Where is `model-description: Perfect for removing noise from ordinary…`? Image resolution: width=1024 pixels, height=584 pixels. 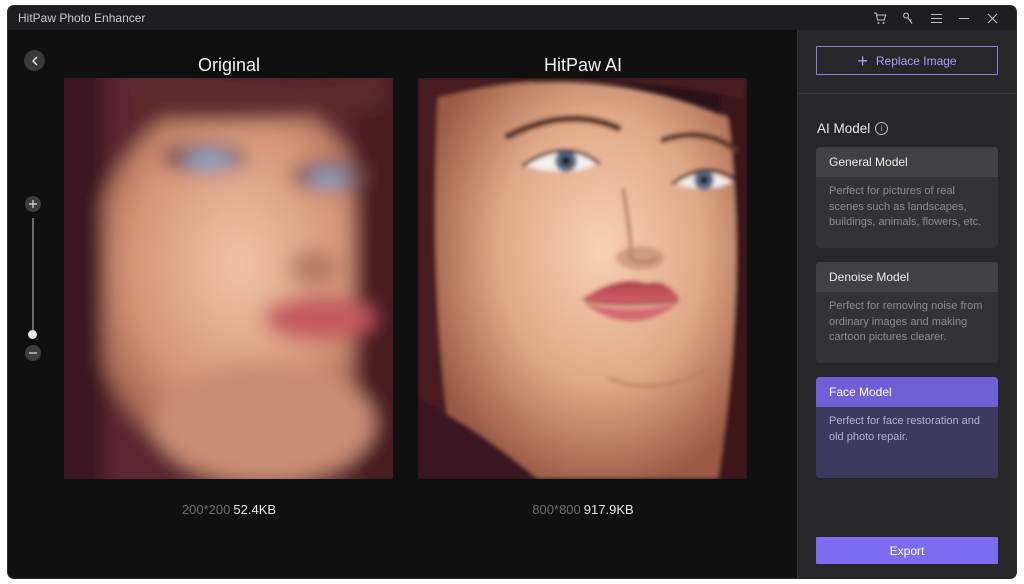
model-description: Perfect for removing noise from ordinary… is located at coordinates (906, 322).